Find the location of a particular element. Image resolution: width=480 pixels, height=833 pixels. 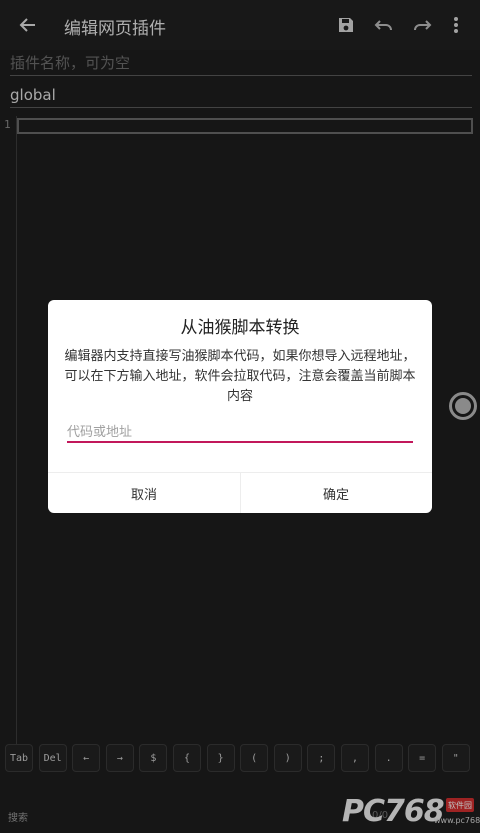

floating-circle-icon is located at coordinates (463, 406).